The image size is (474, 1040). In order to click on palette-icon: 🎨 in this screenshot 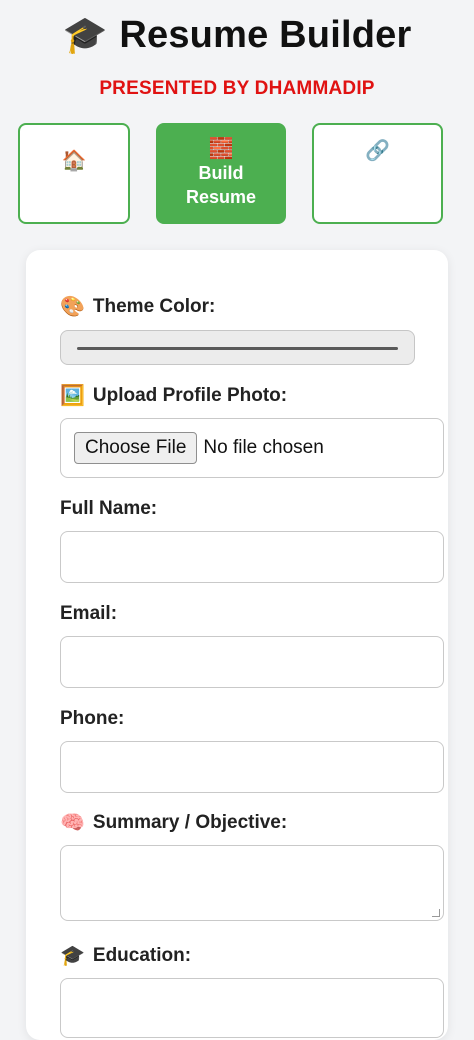, I will do `click(72, 307)`.